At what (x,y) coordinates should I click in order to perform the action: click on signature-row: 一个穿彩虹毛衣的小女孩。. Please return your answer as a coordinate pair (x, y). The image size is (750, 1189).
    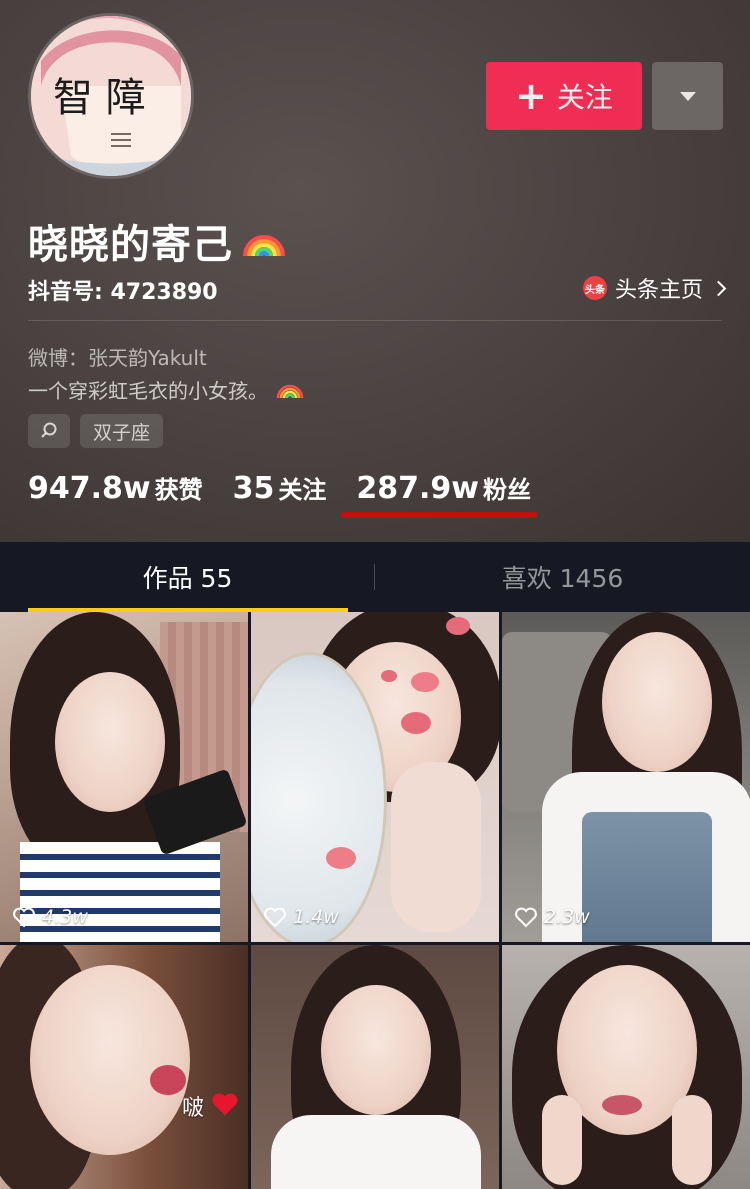
    Looking at the image, I should click on (166, 389).